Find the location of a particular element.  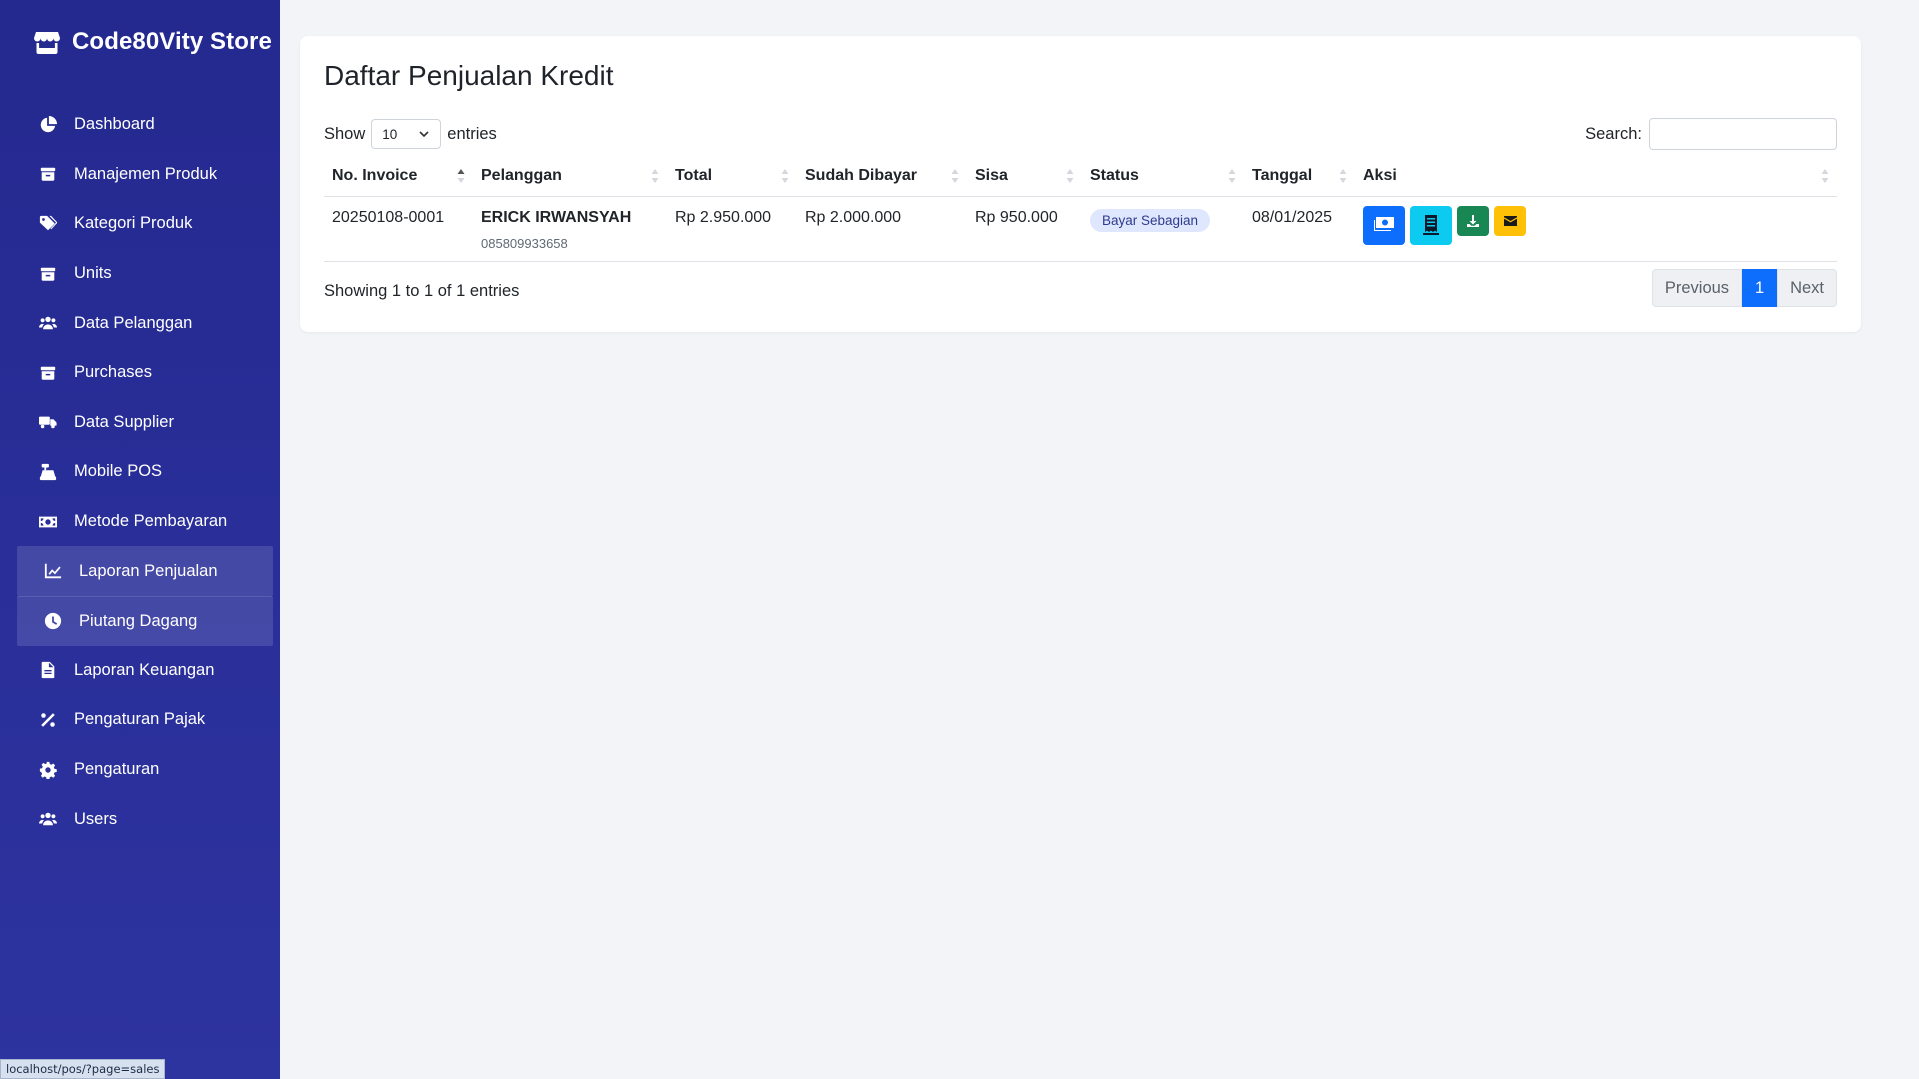

chevron-down-icon is located at coordinates (424, 134).